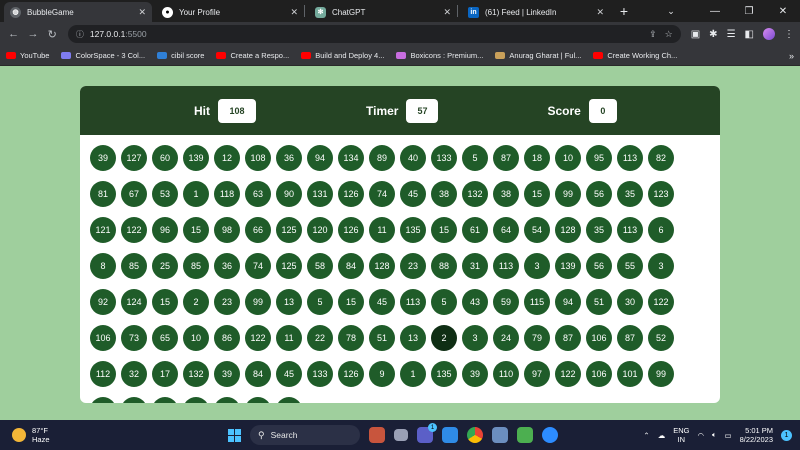 The width and height of the screenshot is (800, 450). What do you see at coordinates (715, 11) in the screenshot?
I see `minimize-icon: —` at bounding box center [715, 11].